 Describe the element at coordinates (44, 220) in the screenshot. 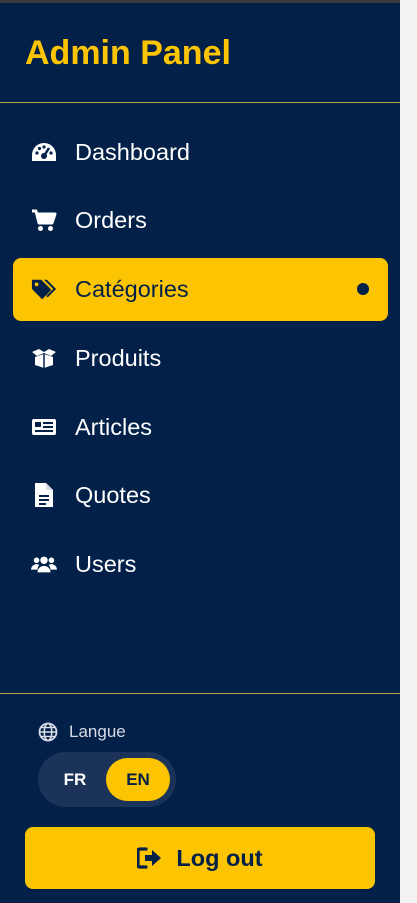

I see `shopping-cart-icon` at that location.